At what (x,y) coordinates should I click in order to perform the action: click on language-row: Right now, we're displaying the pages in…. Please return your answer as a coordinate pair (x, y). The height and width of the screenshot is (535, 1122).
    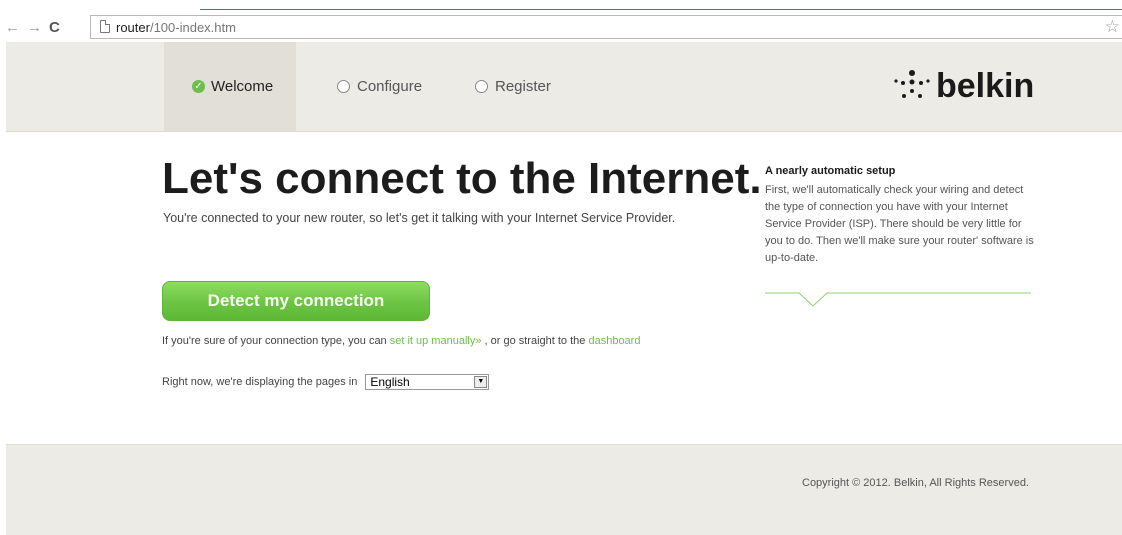
    Looking at the image, I should click on (326, 382).